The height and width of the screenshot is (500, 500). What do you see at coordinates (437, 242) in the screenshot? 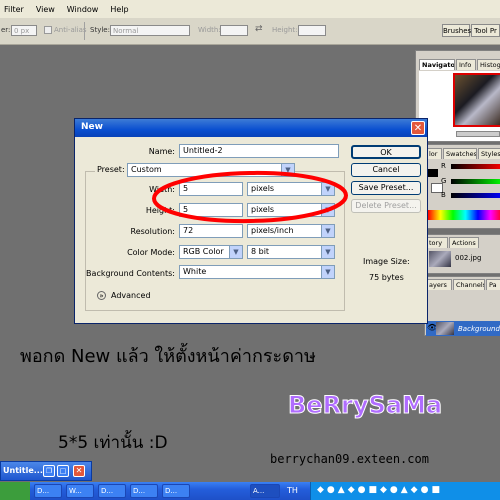
I see `tab-history: tory` at bounding box center [437, 242].